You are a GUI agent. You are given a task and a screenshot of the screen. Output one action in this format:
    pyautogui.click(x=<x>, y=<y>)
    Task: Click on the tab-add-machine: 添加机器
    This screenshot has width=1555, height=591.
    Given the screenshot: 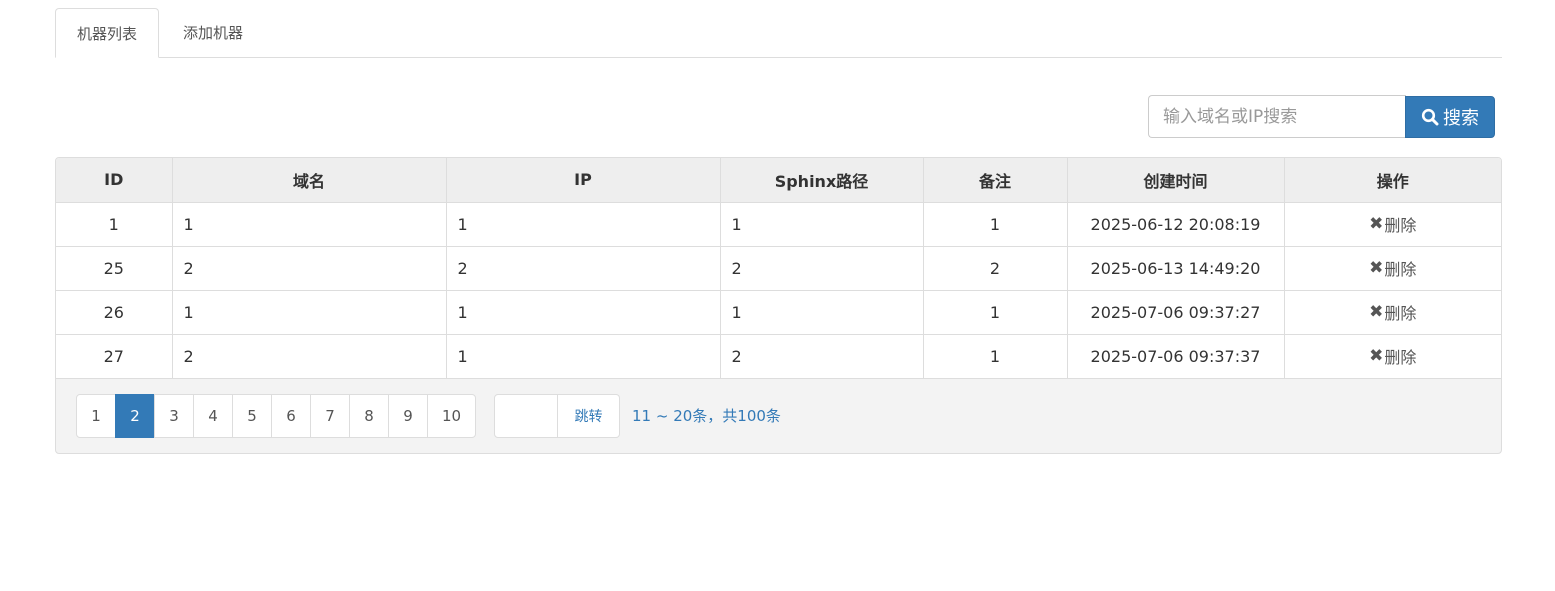 What is the action you would take?
    pyautogui.click(x=213, y=32)
    